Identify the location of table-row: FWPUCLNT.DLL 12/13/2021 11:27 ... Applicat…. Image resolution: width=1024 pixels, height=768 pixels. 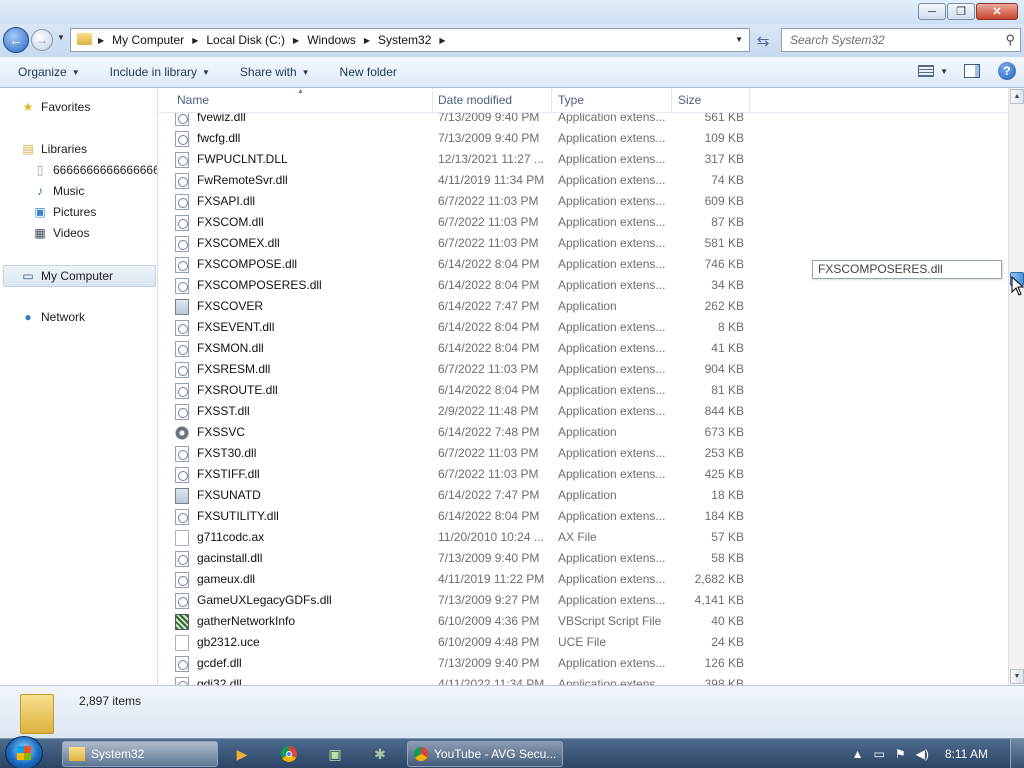
(584, 159).